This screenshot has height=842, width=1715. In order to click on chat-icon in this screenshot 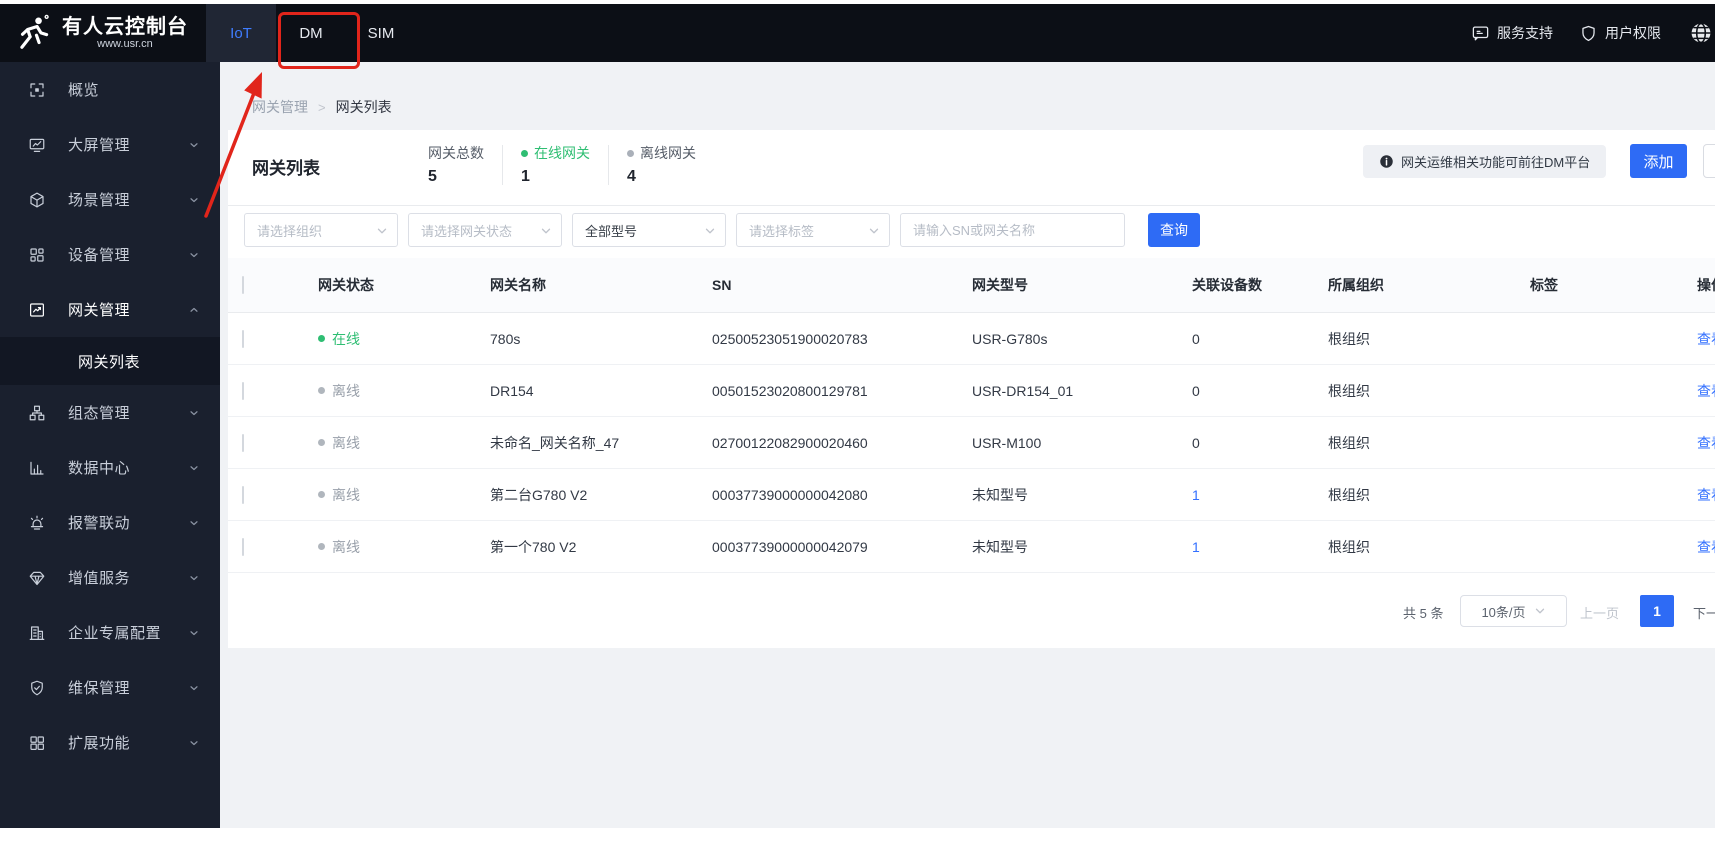, I will do `click(1480, 33)`.